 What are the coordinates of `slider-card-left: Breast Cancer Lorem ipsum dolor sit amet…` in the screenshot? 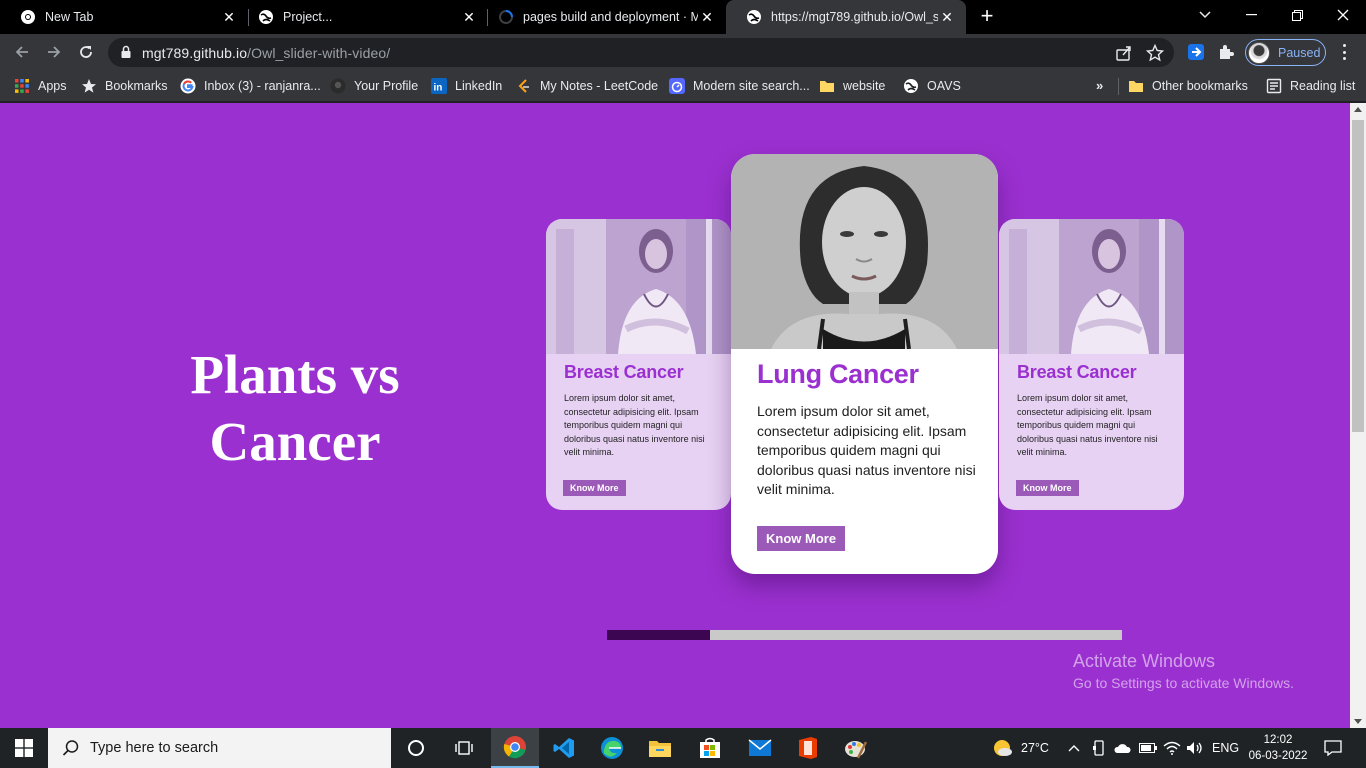 It's located at (638, 364).